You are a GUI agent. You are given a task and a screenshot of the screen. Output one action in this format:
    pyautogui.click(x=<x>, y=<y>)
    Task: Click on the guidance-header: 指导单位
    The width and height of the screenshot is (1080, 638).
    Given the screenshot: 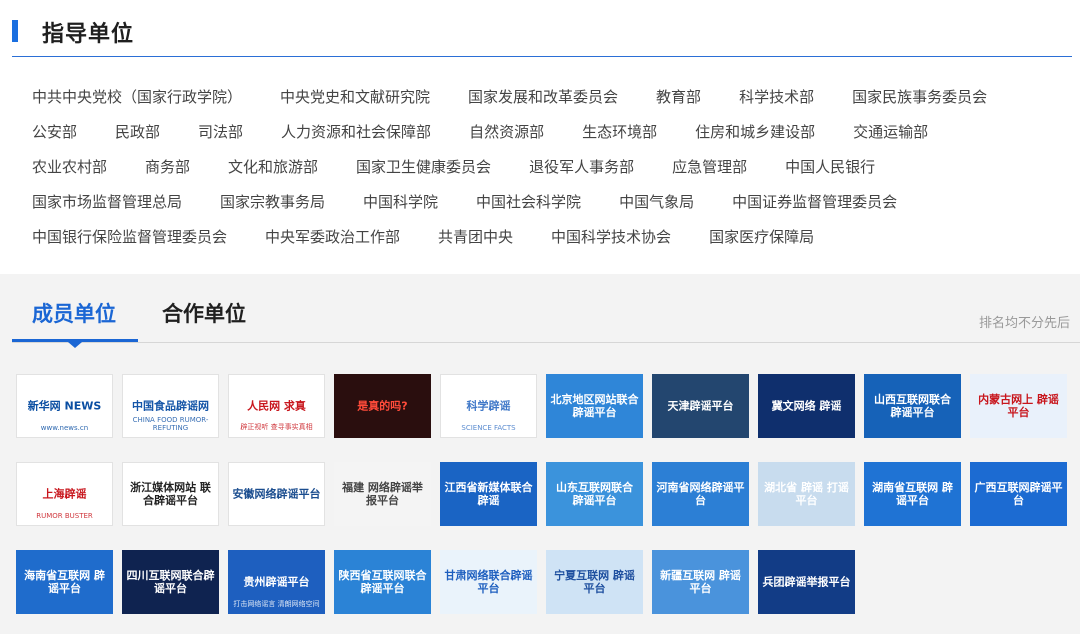 What is the action you would take?
    pyautogui.click(x=542, y=35)
    